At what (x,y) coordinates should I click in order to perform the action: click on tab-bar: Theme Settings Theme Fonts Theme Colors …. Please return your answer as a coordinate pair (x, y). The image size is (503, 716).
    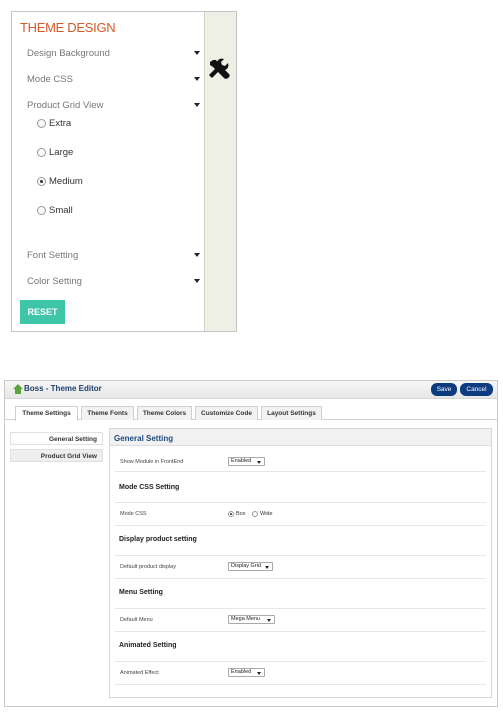
    Looking at the image, I should click on (251, 412).